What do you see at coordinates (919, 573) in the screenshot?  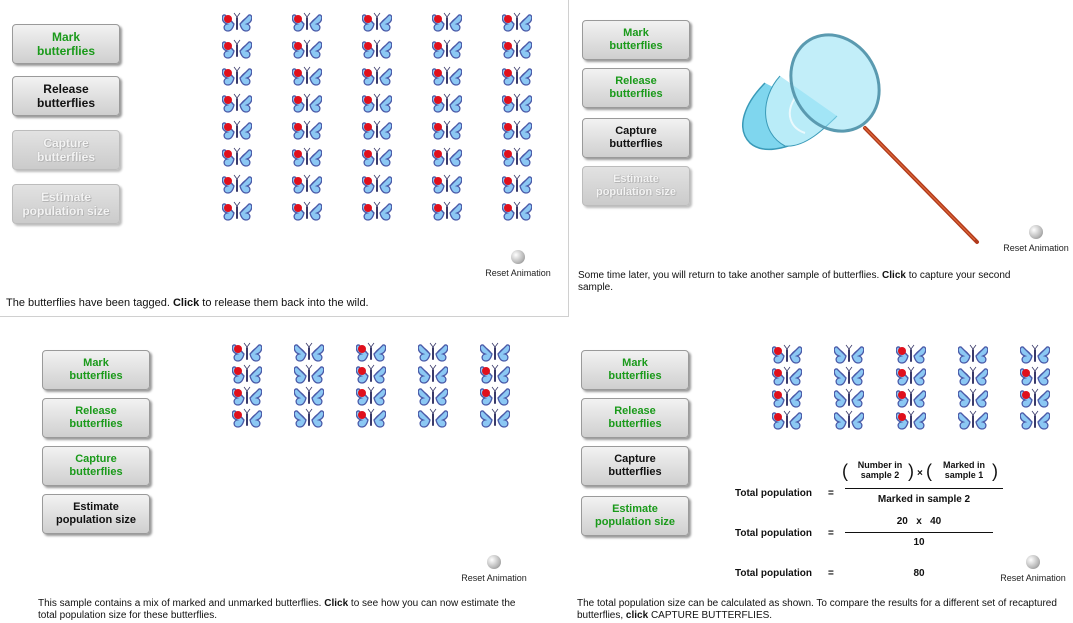 I see `formula-result: 80` at bounding box center [919, 573].